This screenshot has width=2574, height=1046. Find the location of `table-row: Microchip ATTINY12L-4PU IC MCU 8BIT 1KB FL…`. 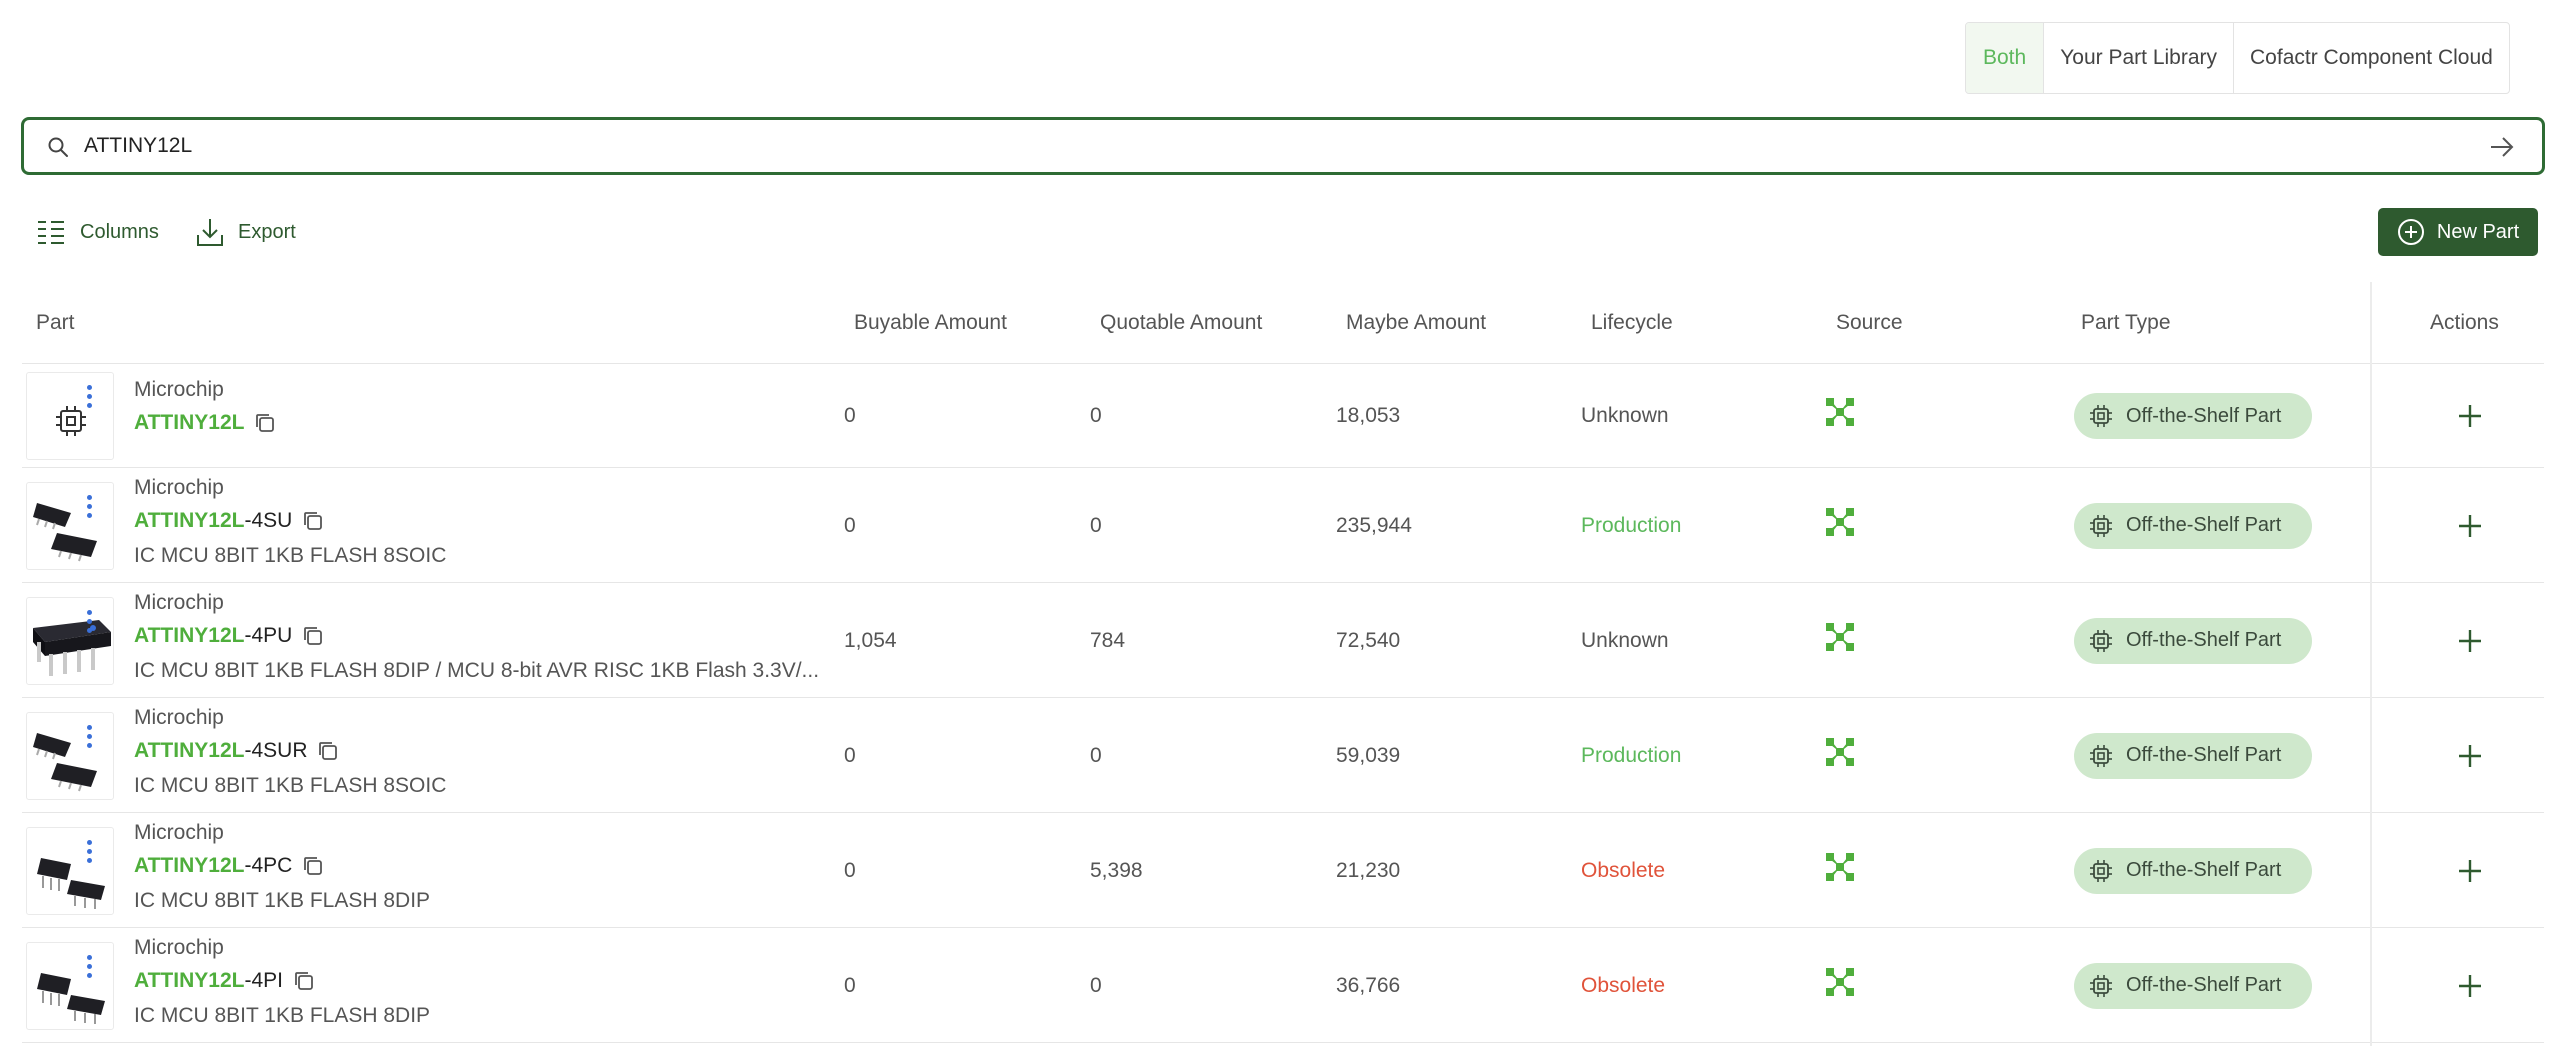

table-row: Microchip ATTINY12L-4PU IC MCU 8BIT 1KB FL… is located at coordinates (1283, 640).